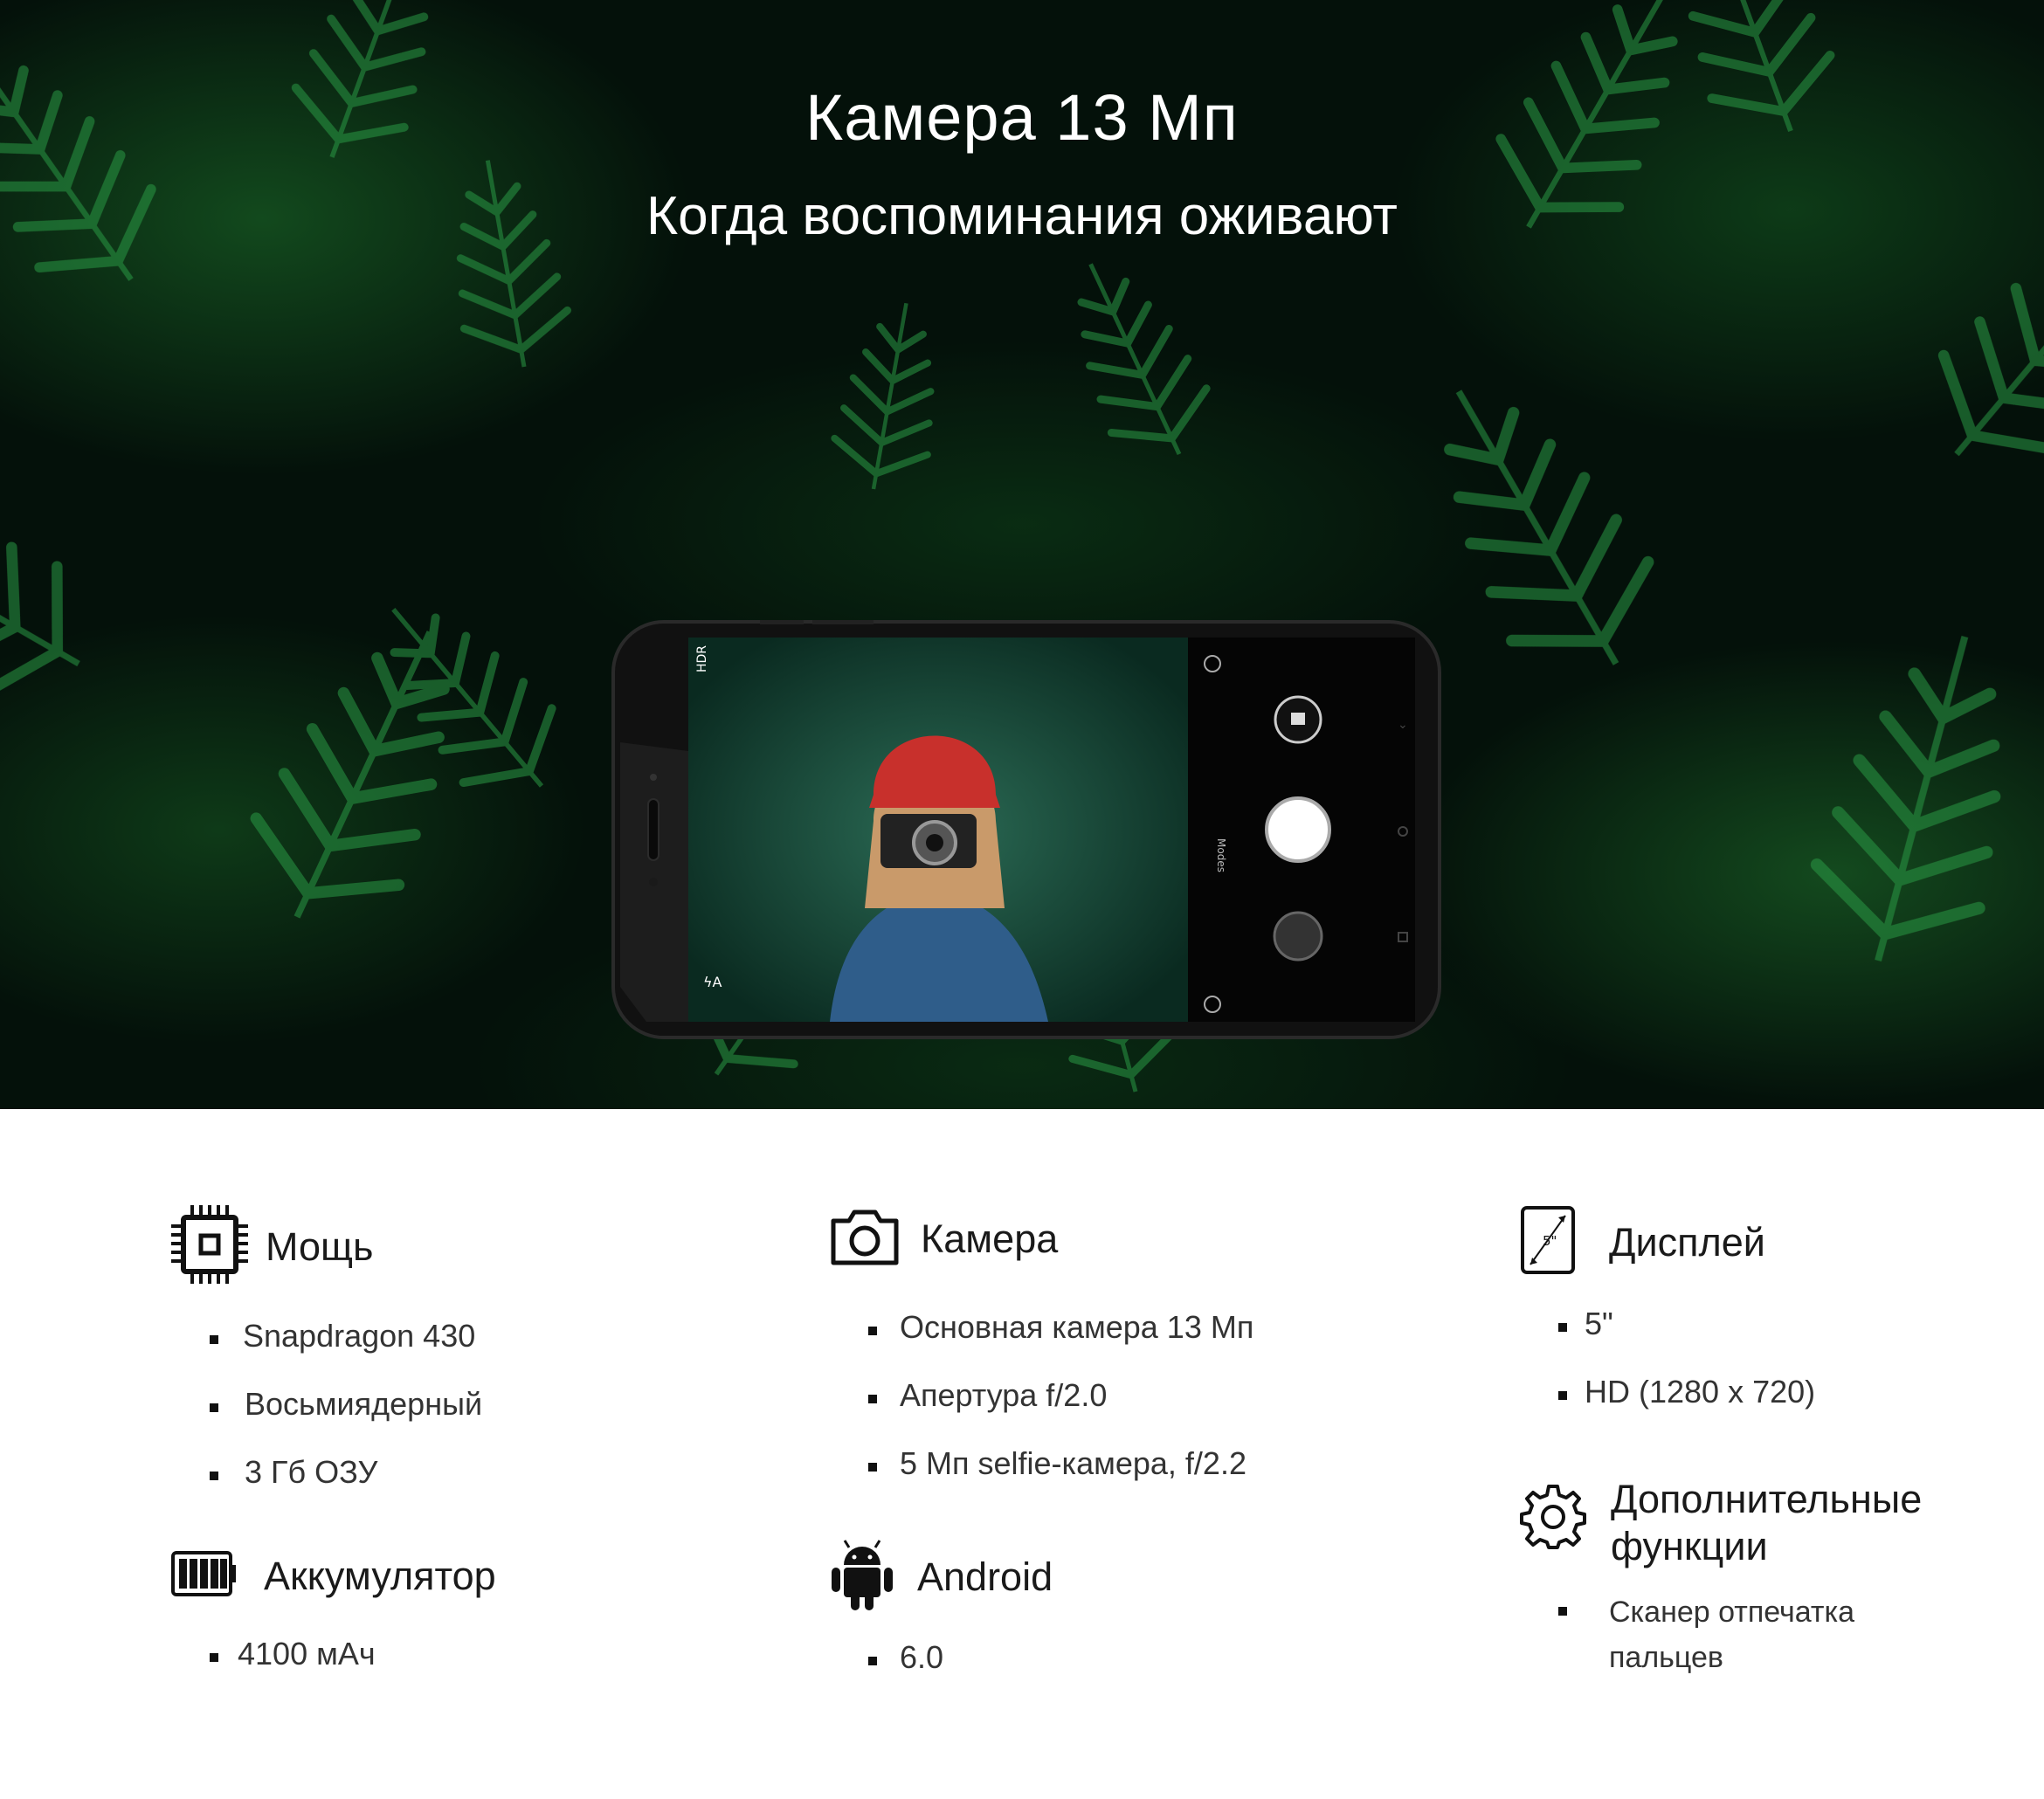 Image resolution: width=2044 pixels, height=1799 pixels. I want to click on feature-extra-title-line1: Дополнительные, so click(1767, 1499).